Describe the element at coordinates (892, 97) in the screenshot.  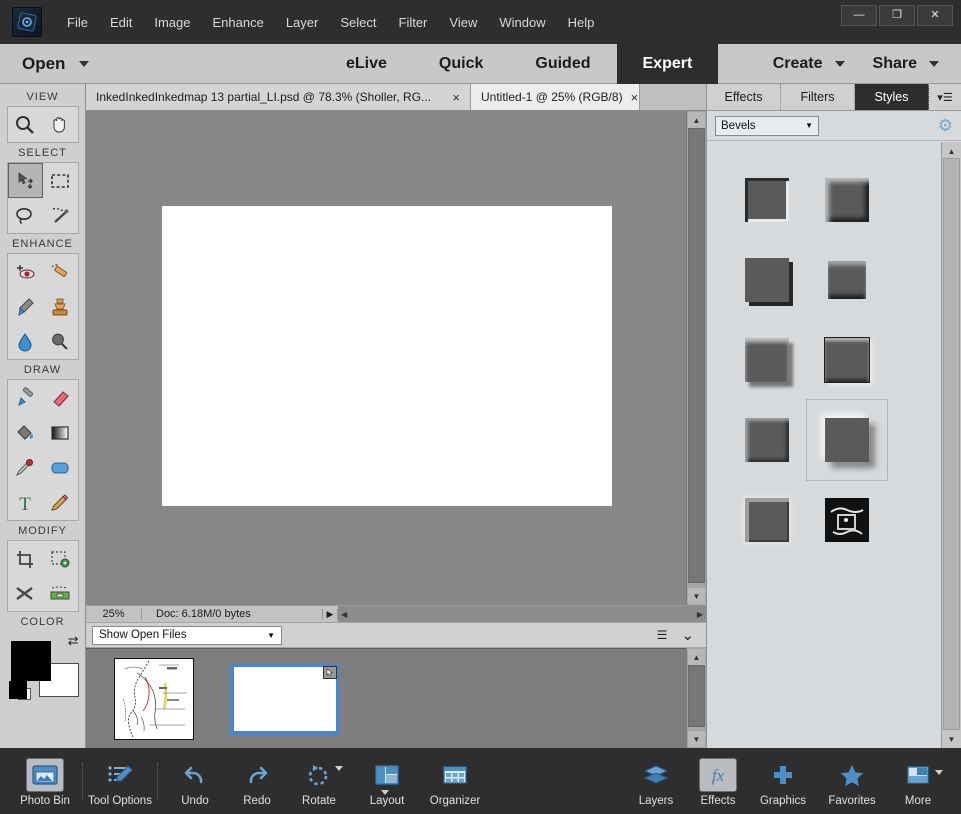
I see `tab-styles: Styles` at that location.